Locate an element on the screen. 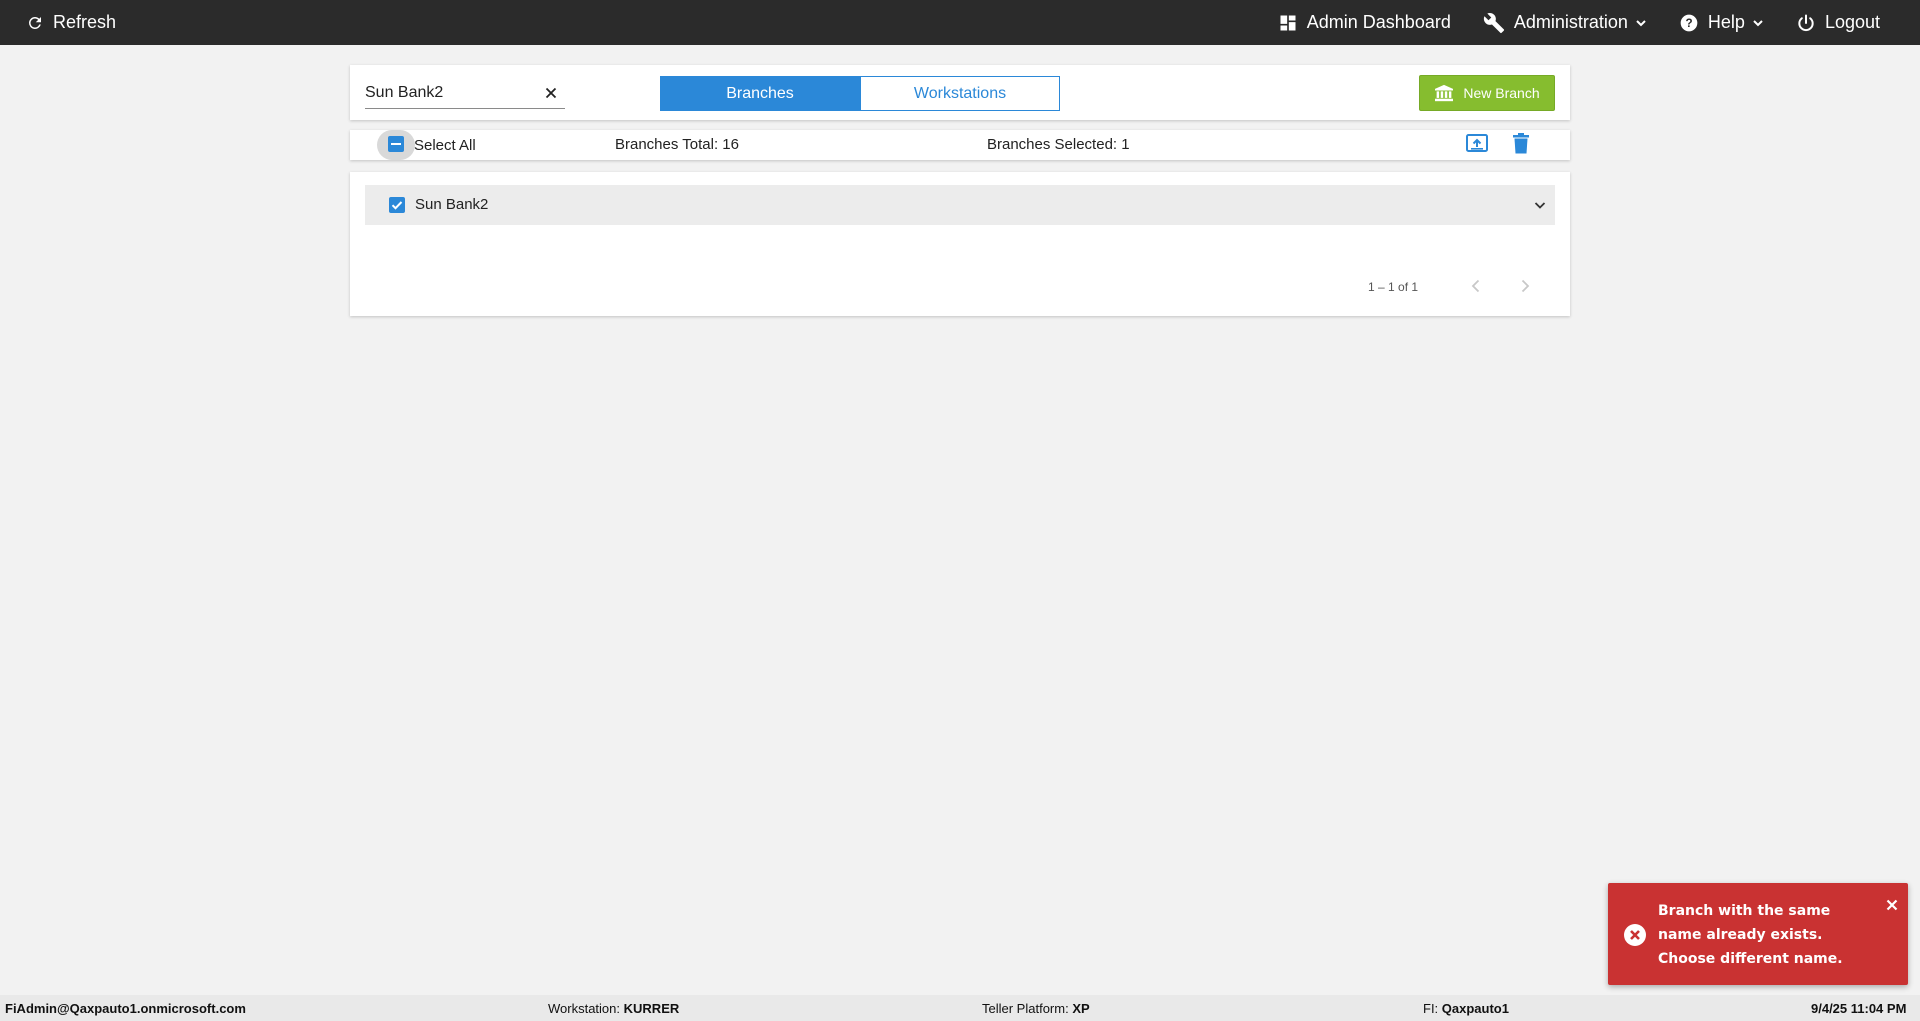 Image resolution: width=1920 pixels, height=1021 pixels. search-input is located at coordinates (450, 93).